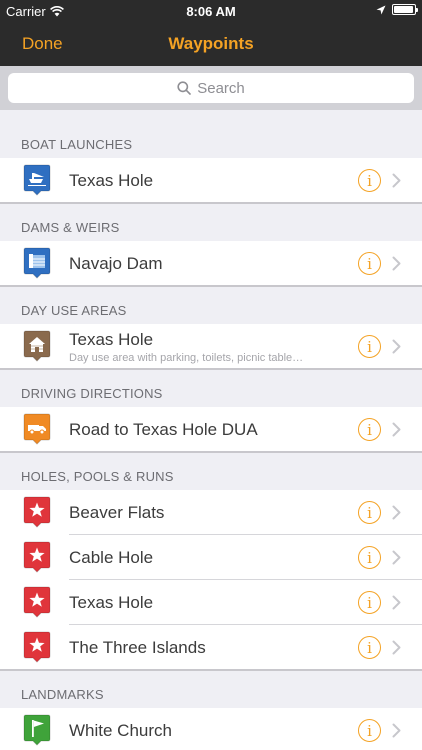 The width and height of the screenshot is (422, 750). What do you see at coordinates (205, 729) in the screenshot?
I see `waypoint-texts: White Church` at bounding box center [205, 729].